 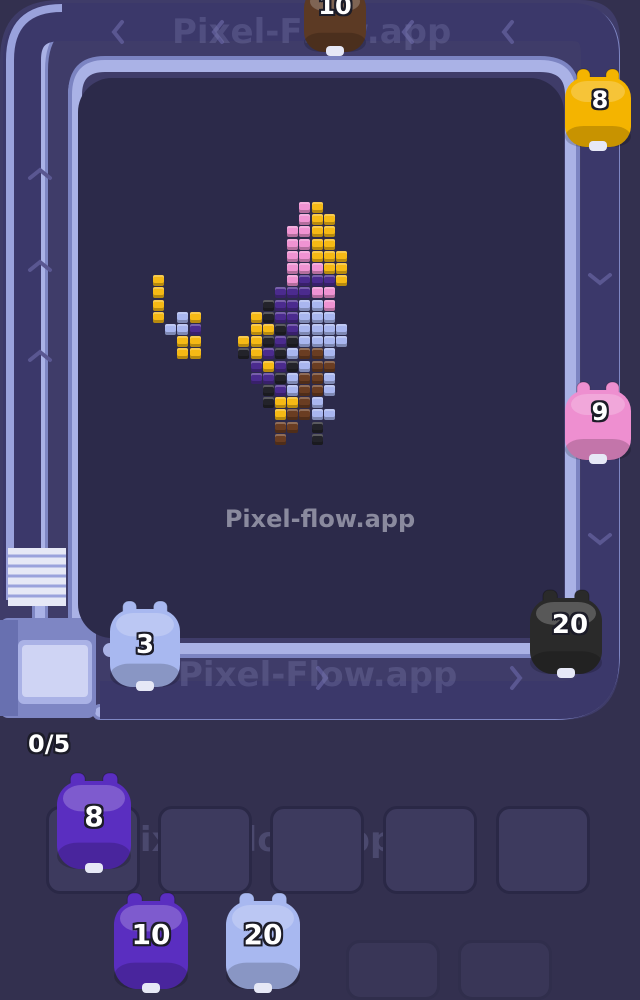 I want to click on queue-shooter-layer, so click(x=178, y=882).